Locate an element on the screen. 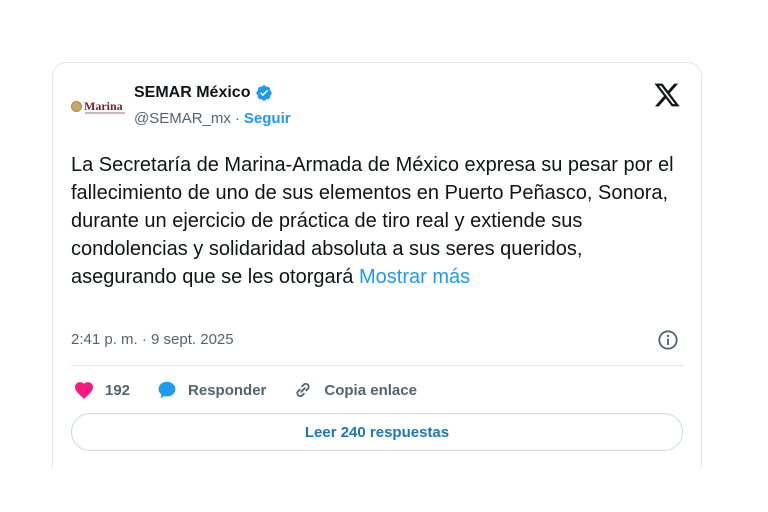  action-bar: 192 Responder Copia enlace is located at coordinates (258, 390).